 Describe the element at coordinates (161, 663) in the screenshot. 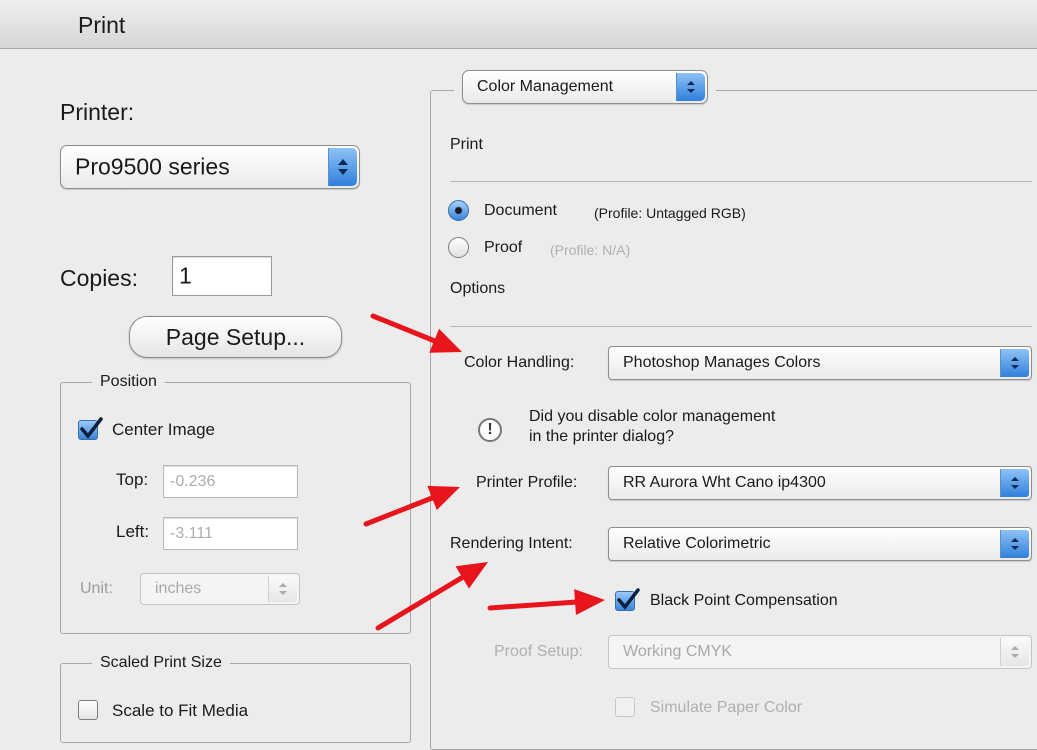

I see `scaled-print-size-title: Scaled Print Size` at that location.